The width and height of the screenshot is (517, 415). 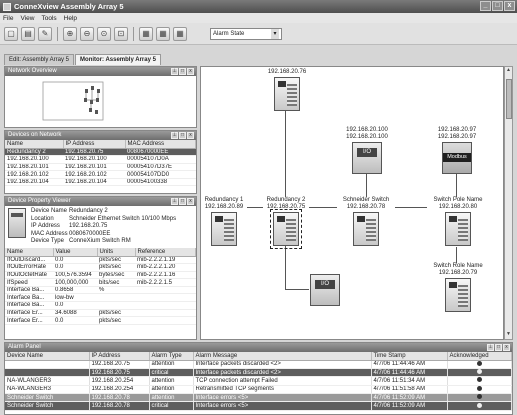 What do you see at coordinates (100, 298) in the screenshot?
I see `table-row: Interface Ba... low-bw` at bounding box center [100, 298].